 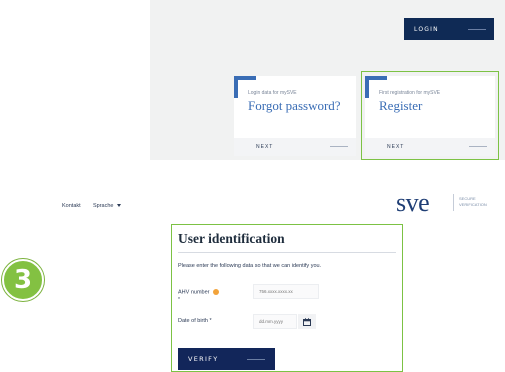 What do you see at coordinates (179, 300) in the screenshot?
I see `required-mark: *` at bounding box center [179, 300].